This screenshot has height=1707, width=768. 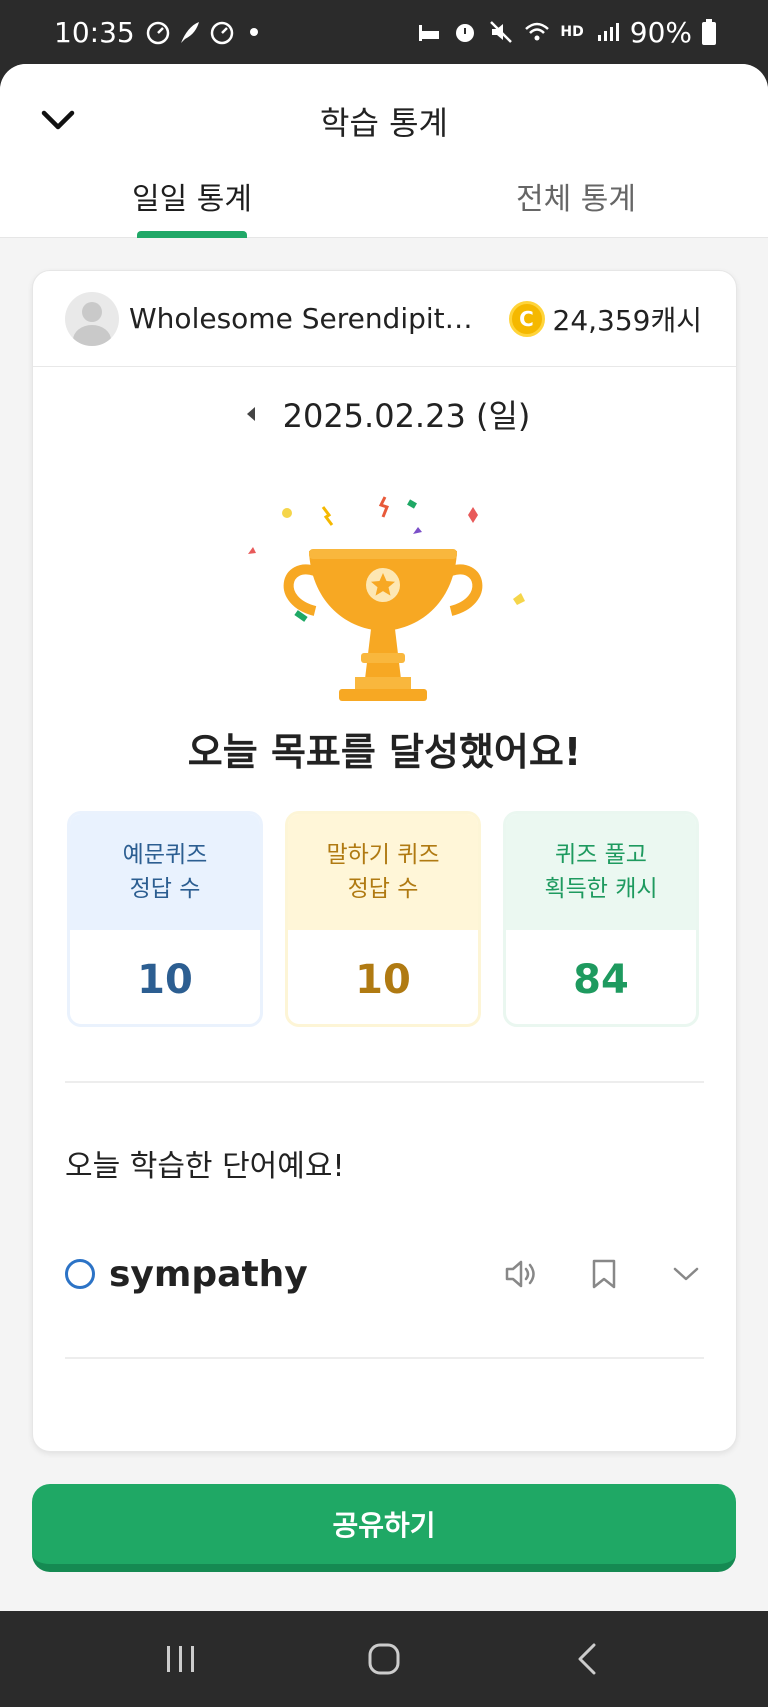 What do you see at coordinates (384, 752) in the screenshot?
I see `goal-achieved-message: 오늘 목표를 달성했어요!` at bounding box center [384, 752].